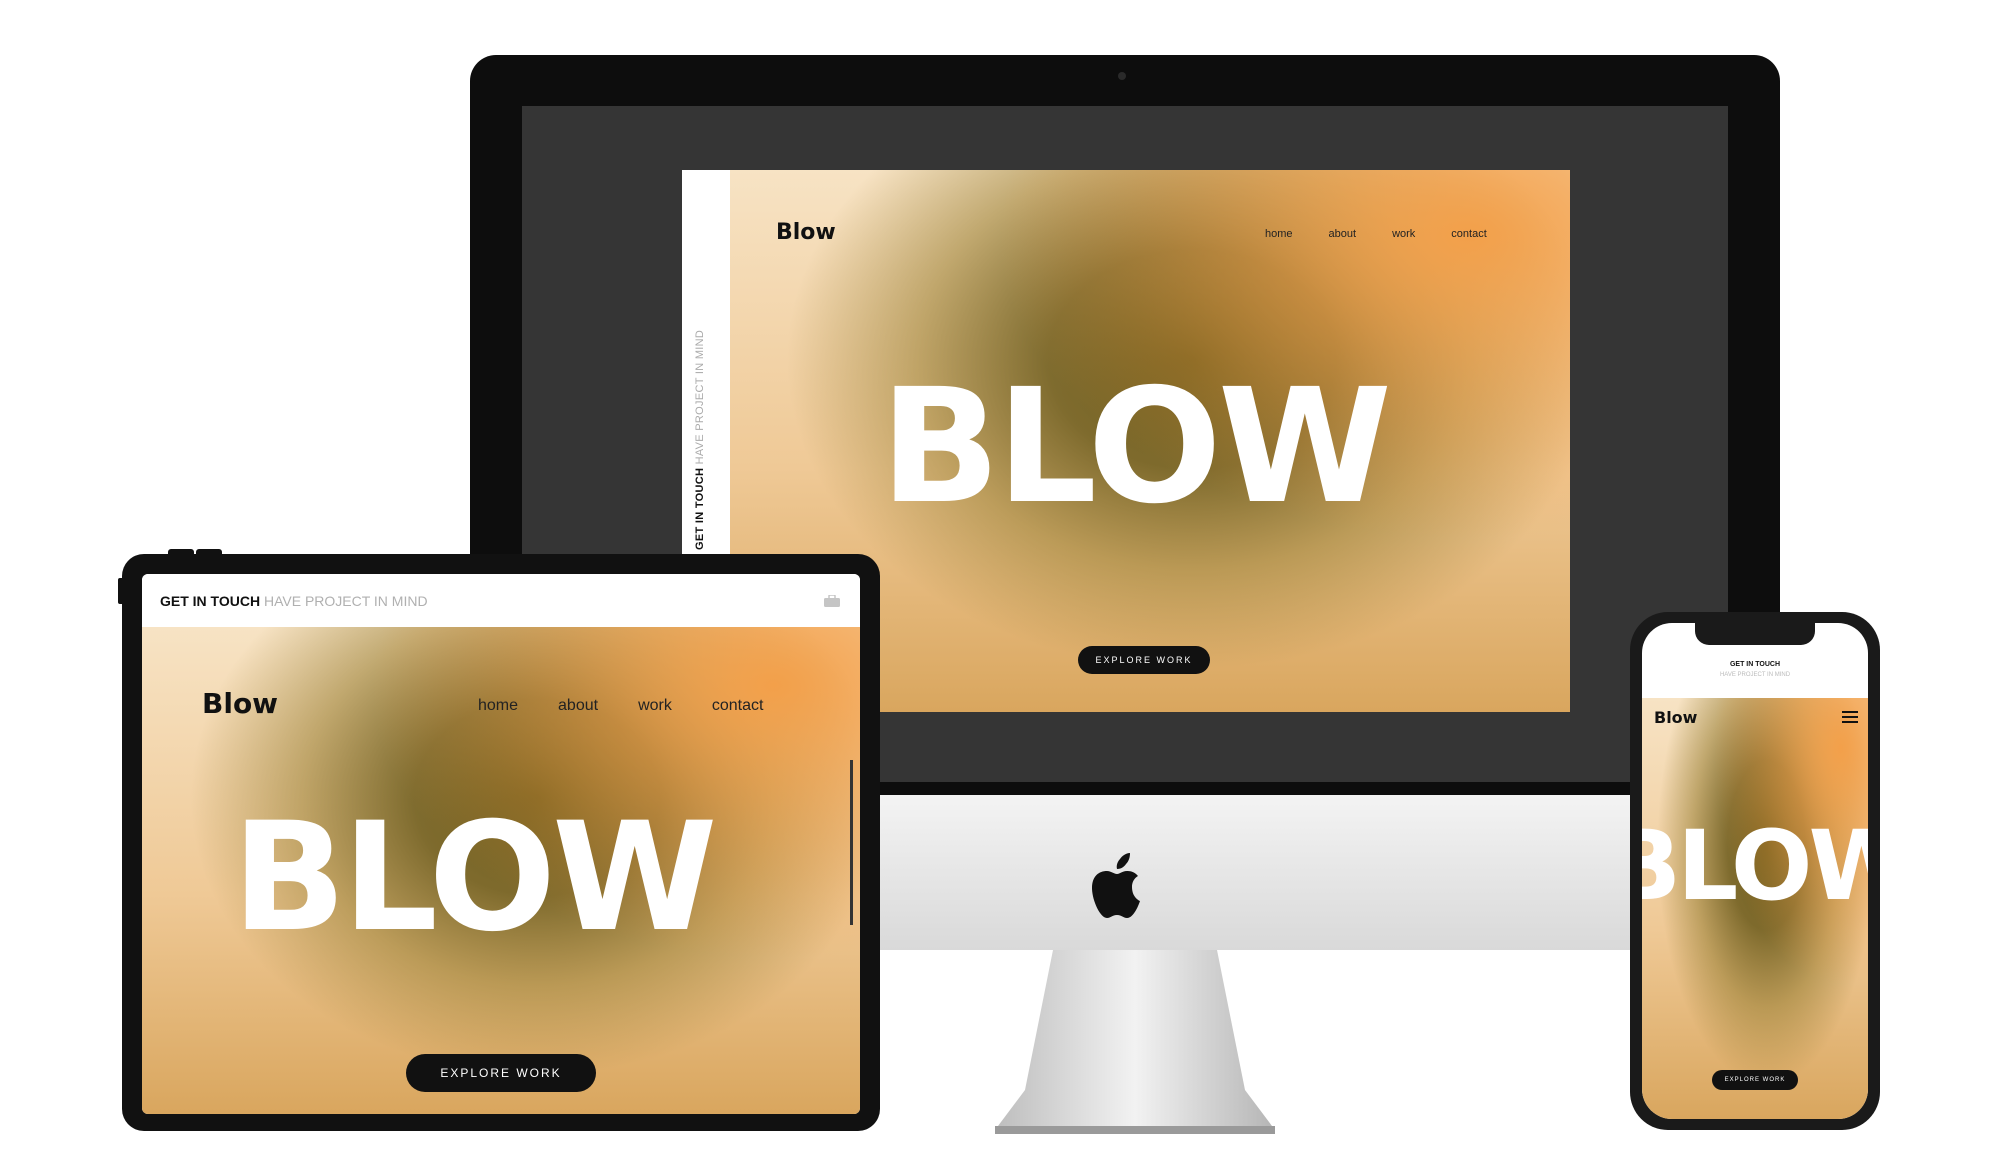  What do you see at coordinates (620, 706) in the screenshot?
I see `tablet-nav: home about work contact` at bounding box center [620, 706].